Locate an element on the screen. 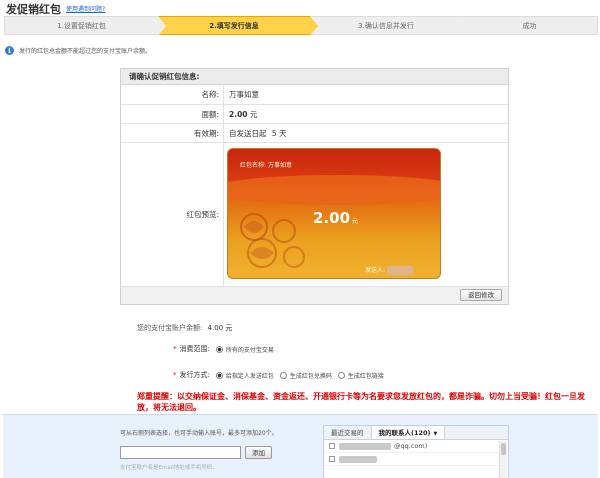 The image size is (600, 478). amount-value-wrap: 2.00 元 is located at coordinates (240, 114).